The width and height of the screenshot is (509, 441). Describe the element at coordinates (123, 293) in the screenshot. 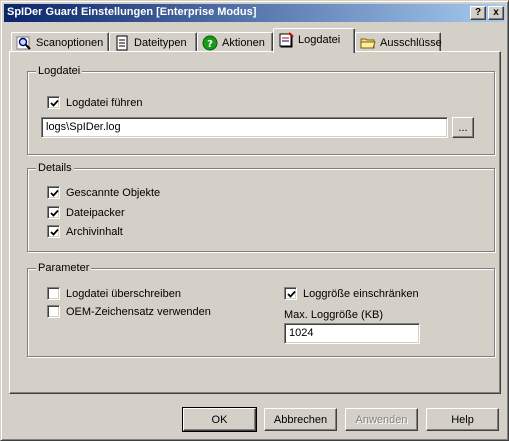

I see `checkbox-label: Logdatei überschreiben` at that location.